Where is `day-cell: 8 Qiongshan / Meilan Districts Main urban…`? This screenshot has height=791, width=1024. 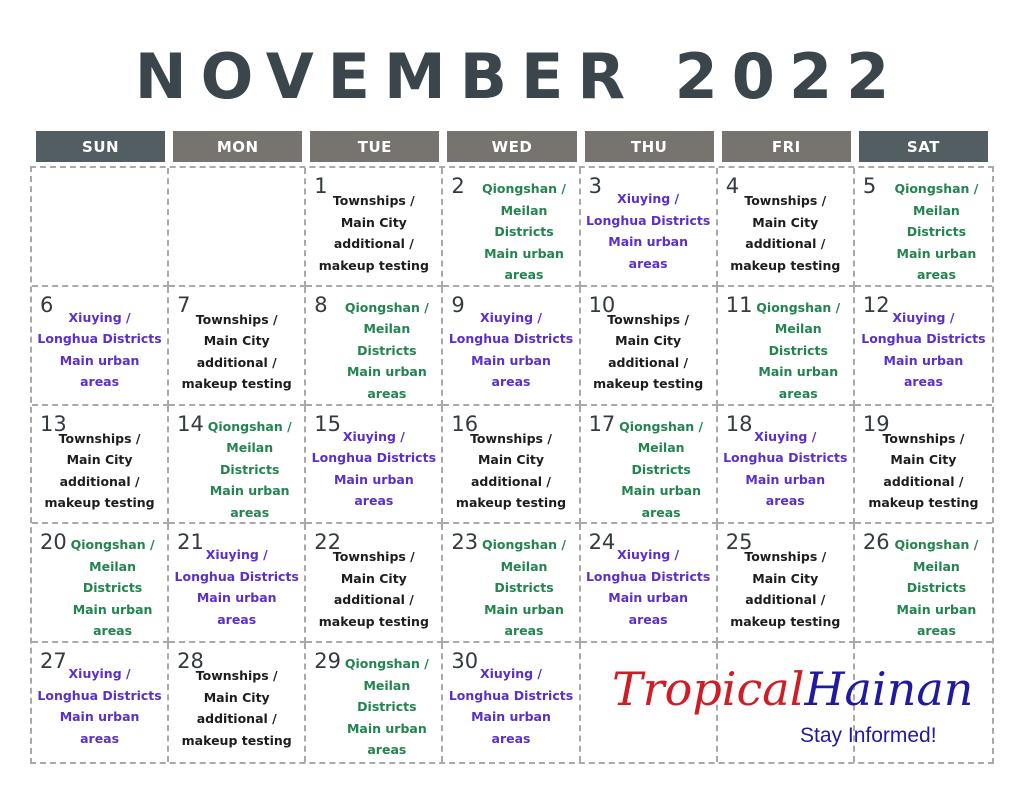 day-cell: 8 Qiongshan / Meilan Districts Main urban… is located at coordinates (375, 346).